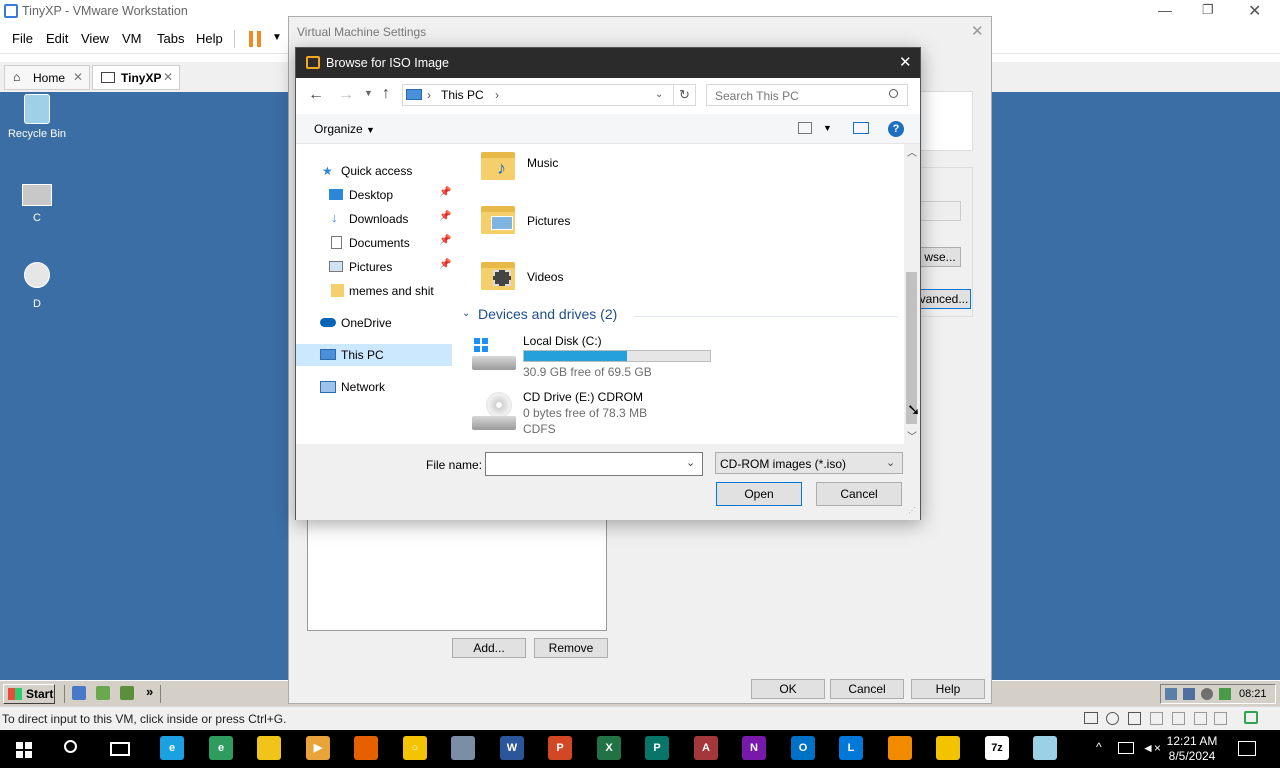 The width and height of the screenshot is (1280, 768). What do you see at coordinates (1171, 694) in the screenshot?
I see `tray-vm-icon` at bounding box center [1171, 694].